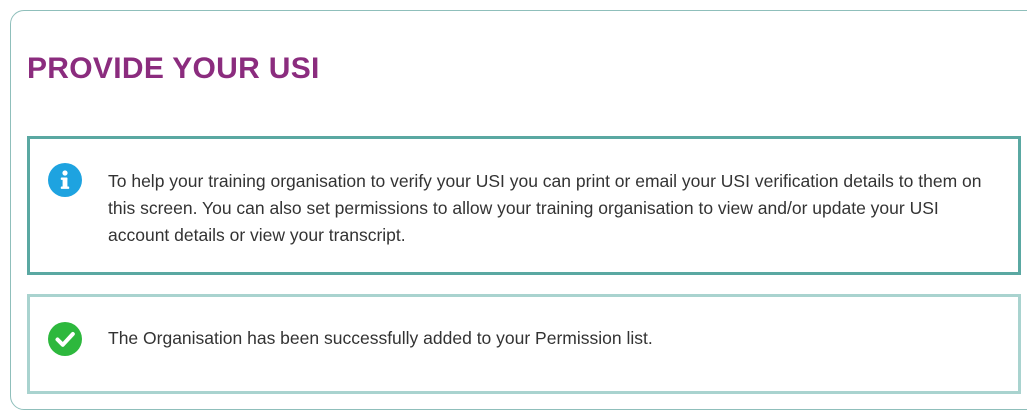  Describe the element at coordinates (65, 339) in the screenshot. I see `check-circle-icon` at that location.